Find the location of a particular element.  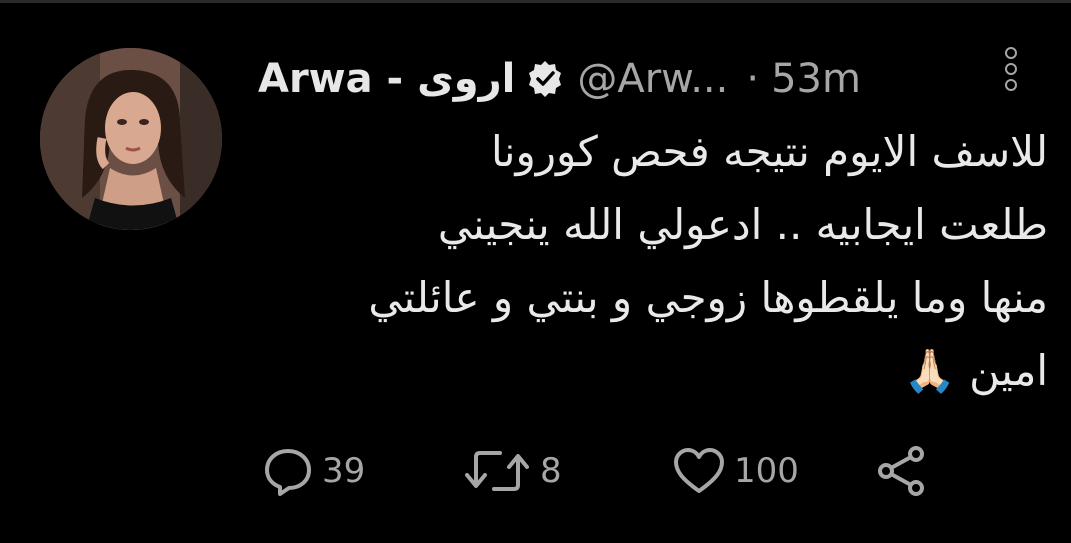

heart-icon is located at coordinates (699, 471).